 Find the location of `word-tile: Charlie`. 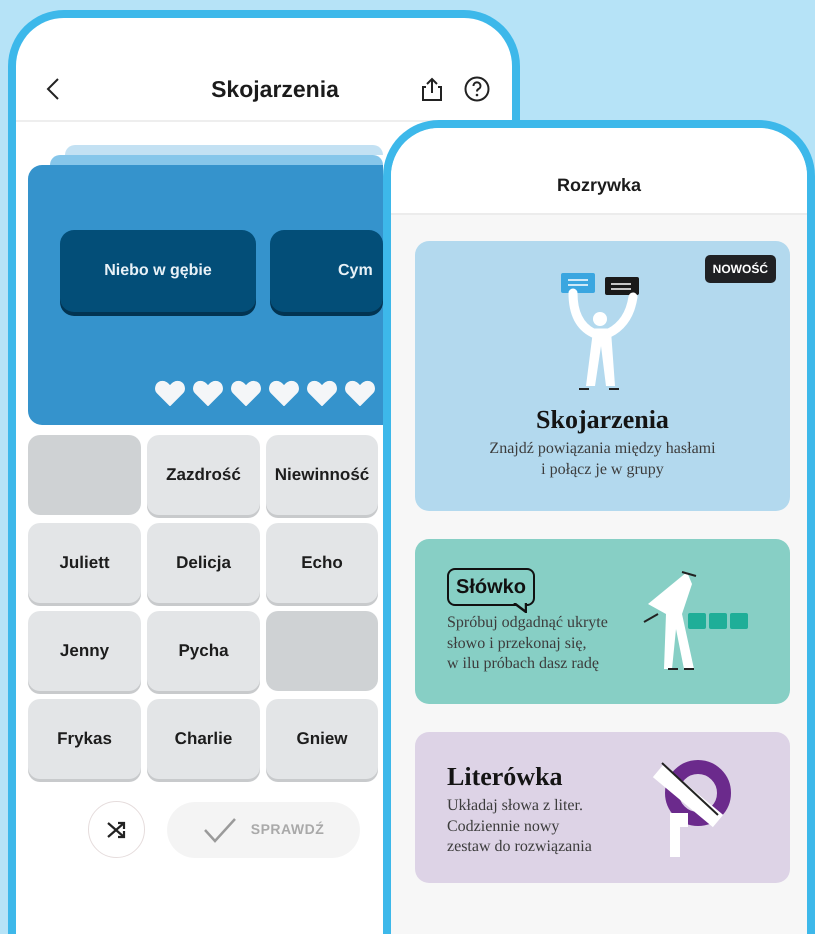

word-tile: Charlie is located at coordinates (203, 739).